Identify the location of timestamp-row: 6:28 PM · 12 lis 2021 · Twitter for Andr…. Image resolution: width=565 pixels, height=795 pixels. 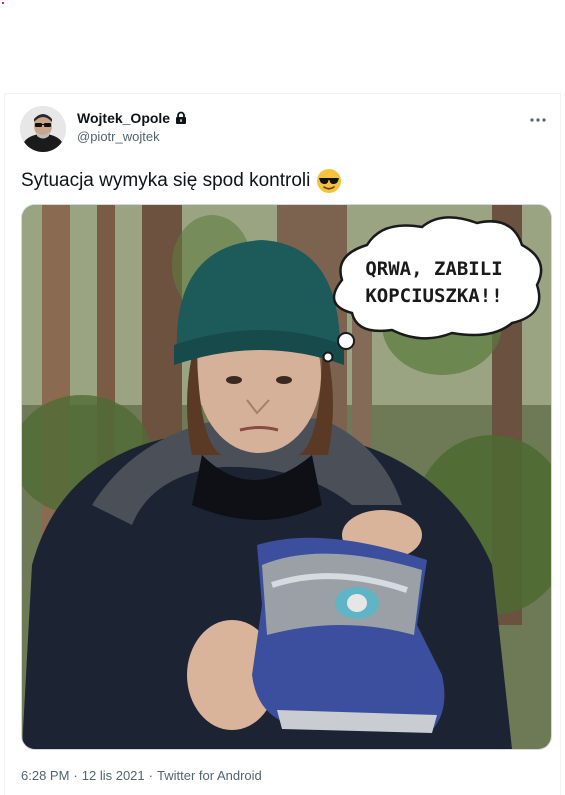
(141, 775).